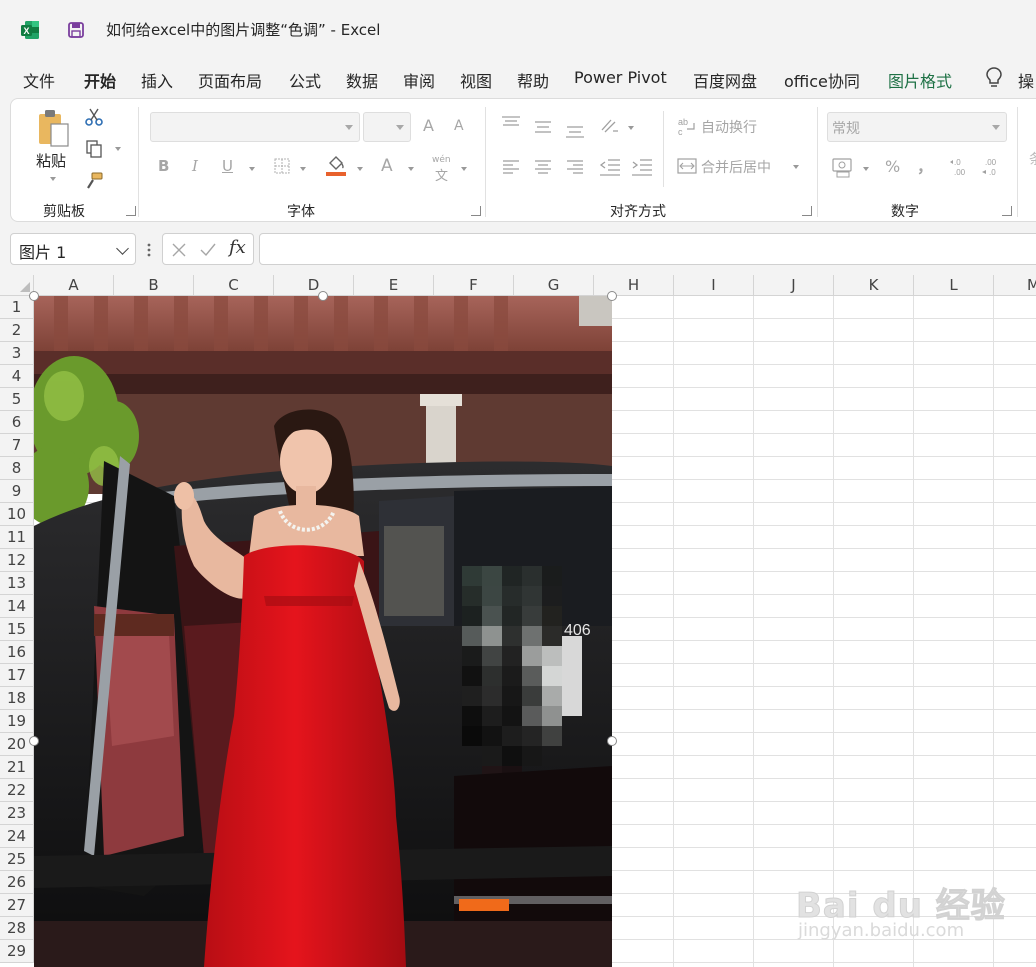  Describe the element at coordinates (428, 125) in the screenshot. I see `grow-font-button: A` at that location.